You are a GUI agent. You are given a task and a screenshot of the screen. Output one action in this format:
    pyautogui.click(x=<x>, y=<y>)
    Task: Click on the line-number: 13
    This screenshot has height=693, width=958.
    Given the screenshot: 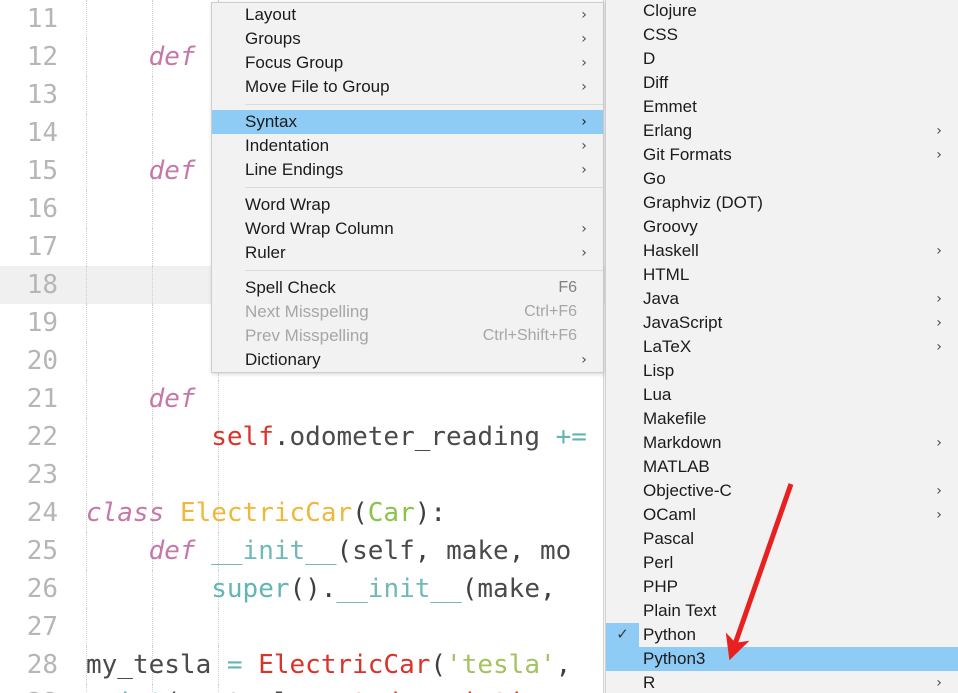 What is the action you would take?
    pyautogui.click(x=42, y=95)
    